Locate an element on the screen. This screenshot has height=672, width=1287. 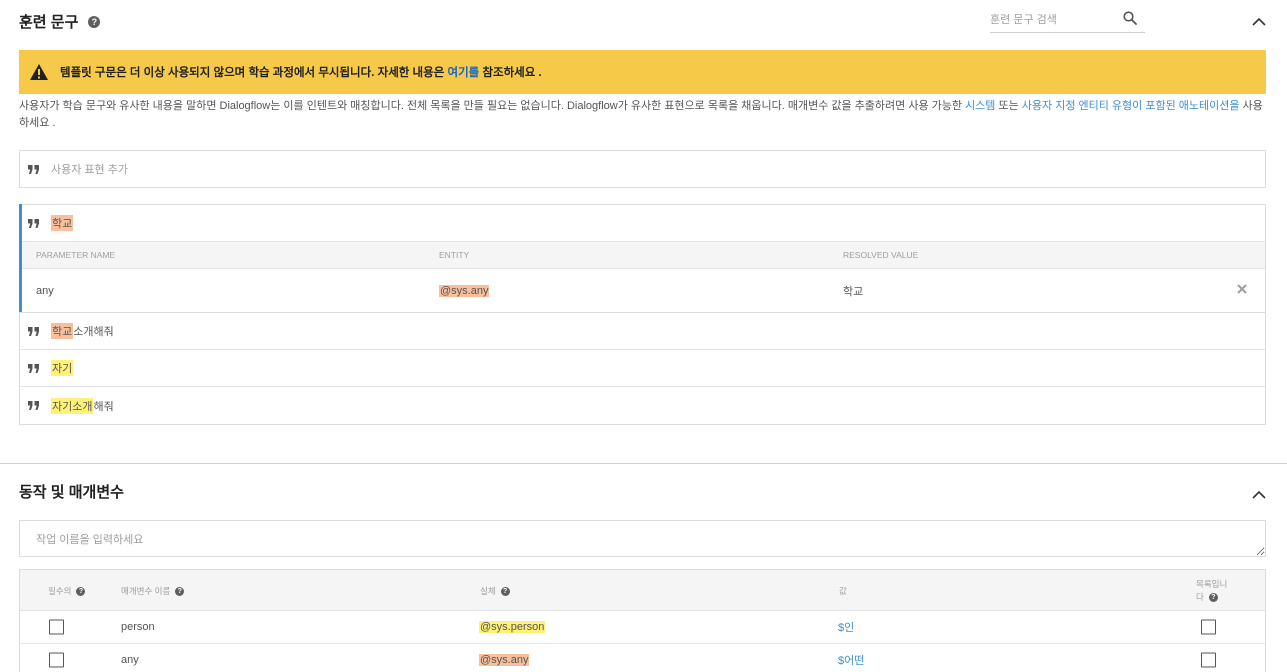
parameter-value: $어떤 is located at coordinates (851, 660).